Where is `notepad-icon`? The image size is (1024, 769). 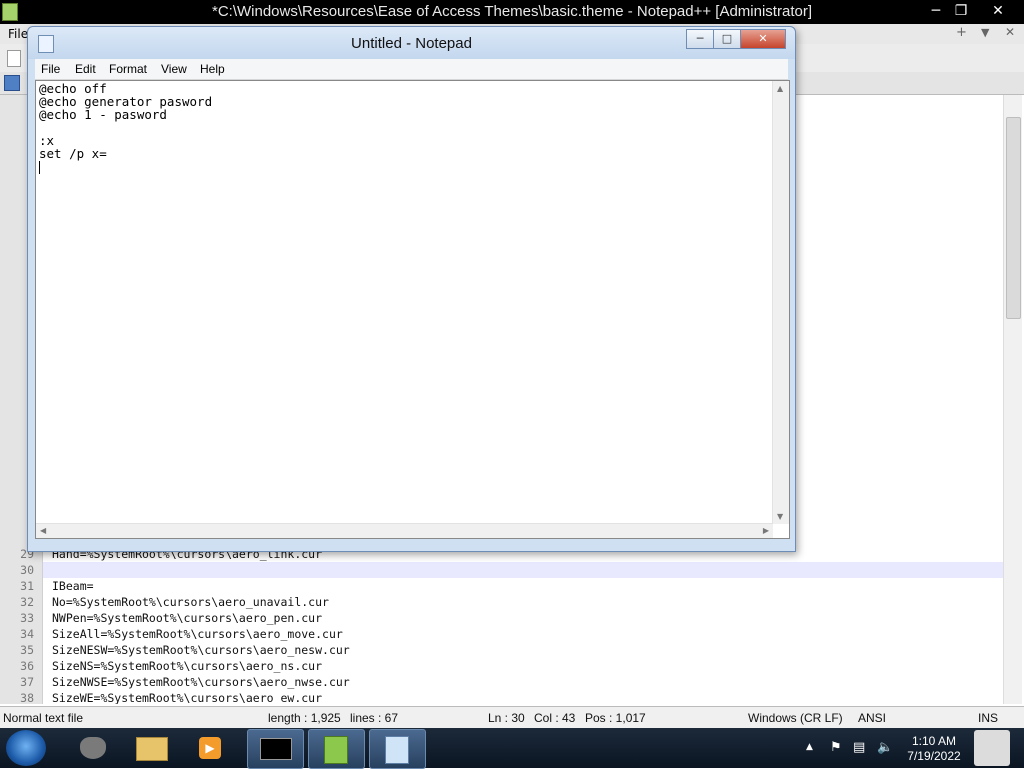
notepad-icon is located at coordinates (397, 750).